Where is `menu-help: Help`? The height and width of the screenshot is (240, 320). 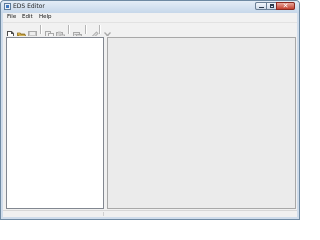 menu-help: Help is located at coordinates (45, 17).